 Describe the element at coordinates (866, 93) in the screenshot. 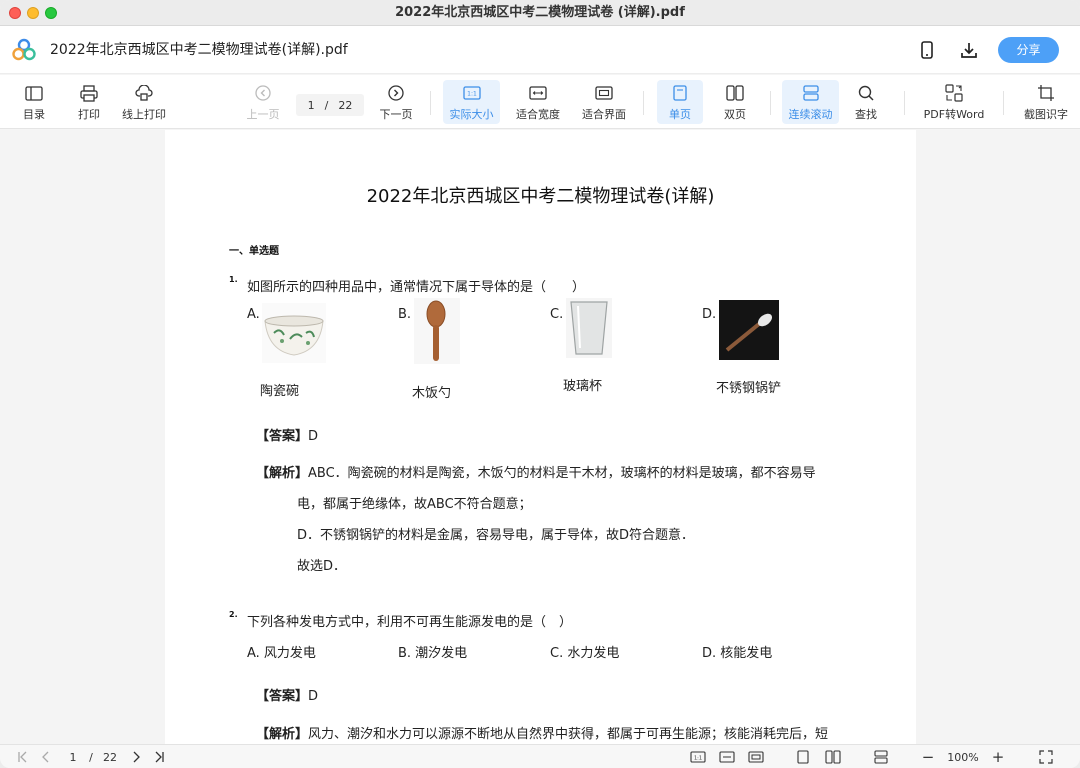

I see `search-icon` at that location.